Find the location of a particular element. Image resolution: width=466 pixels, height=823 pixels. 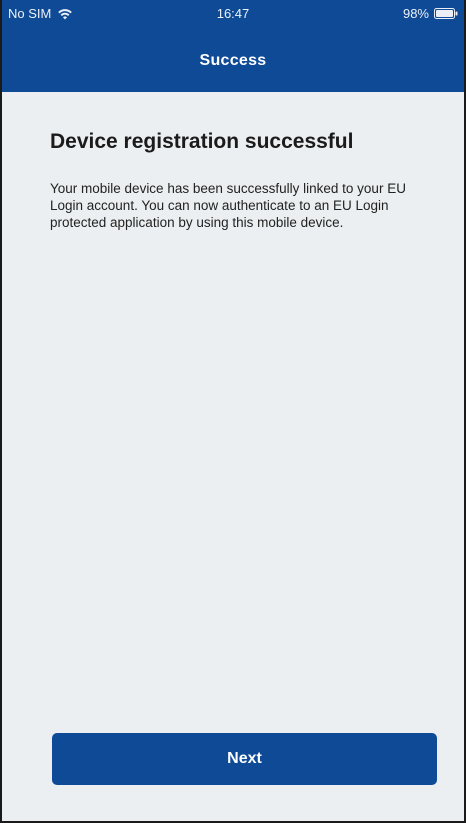

next-button: Next is located at coordinates (244, 759).